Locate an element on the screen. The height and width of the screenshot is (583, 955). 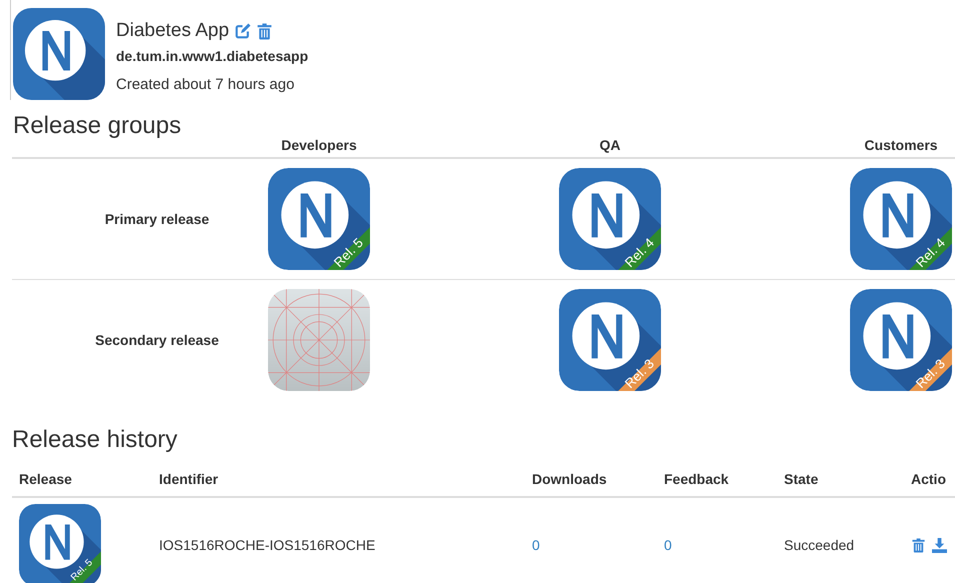
column-header: Release is located at coordinates (45, 479).